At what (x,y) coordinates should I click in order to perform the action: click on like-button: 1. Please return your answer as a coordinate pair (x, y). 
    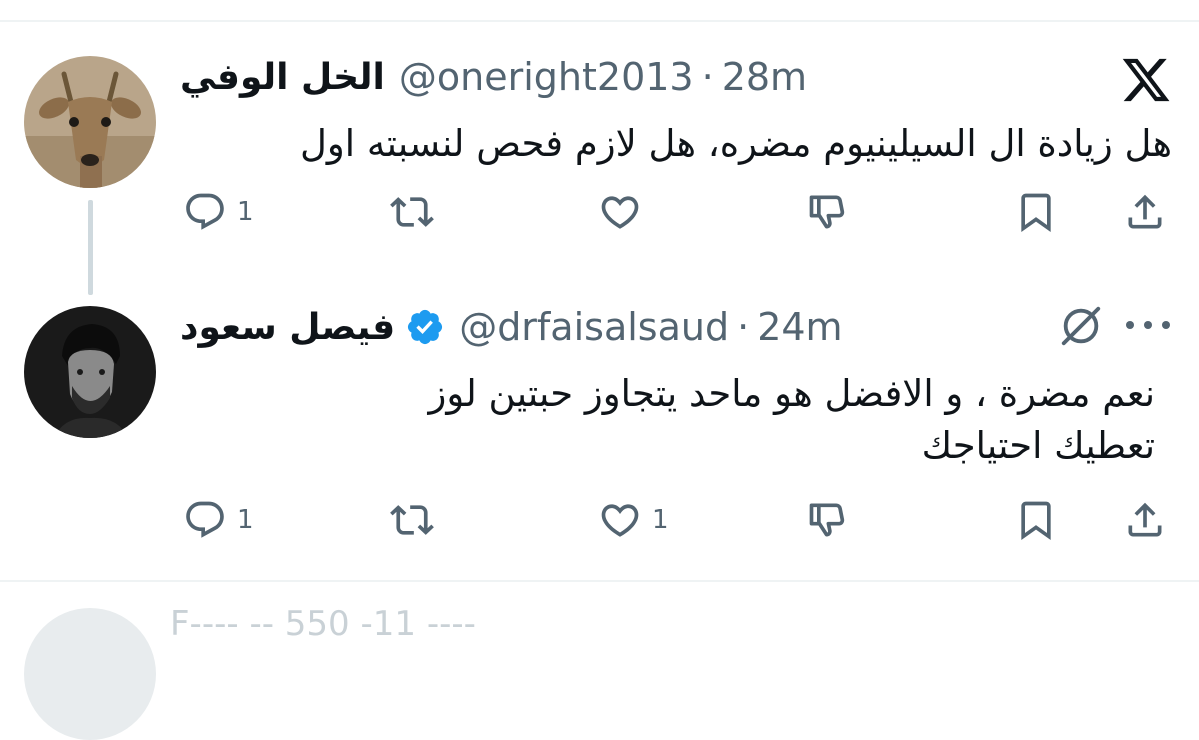
    Looking at the image, I should click on (633, 520).